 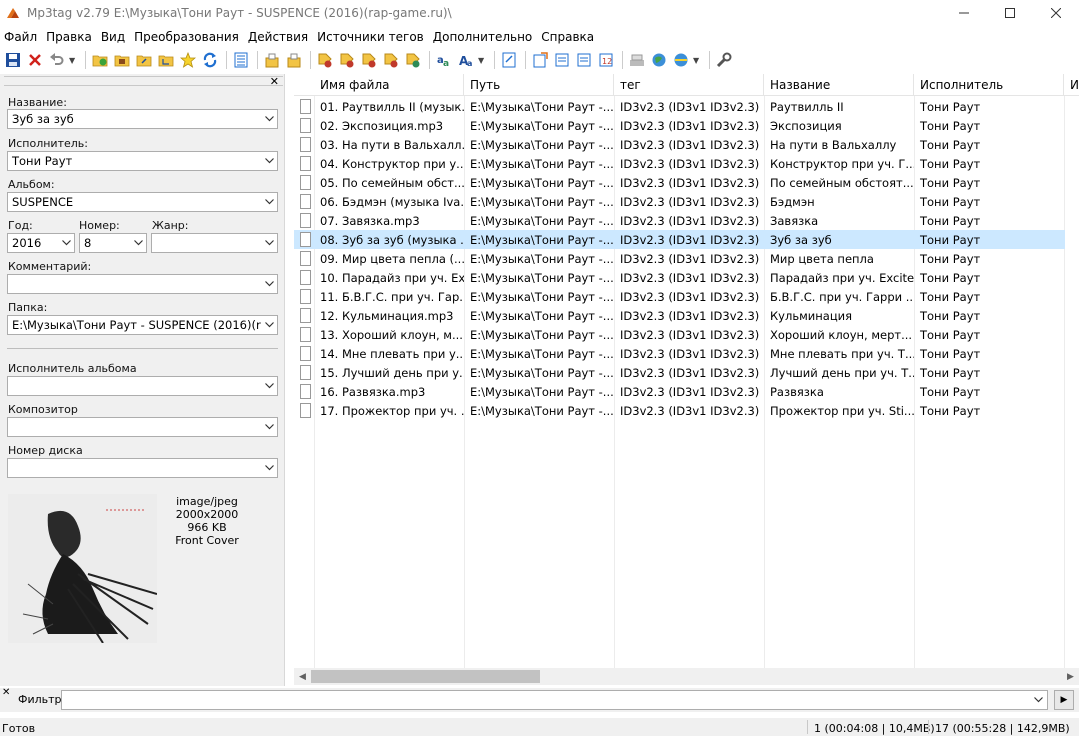 I want to click on column-header-title: Название, so click(x=839, y=85).